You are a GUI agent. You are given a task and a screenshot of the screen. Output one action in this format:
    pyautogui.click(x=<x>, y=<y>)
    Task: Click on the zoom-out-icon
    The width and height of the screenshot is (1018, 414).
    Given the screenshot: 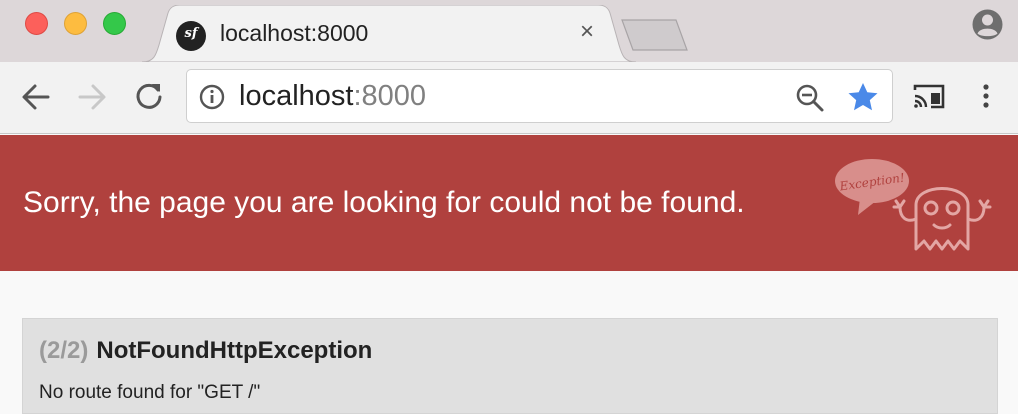 What is the action you would take?
    pyautogui.click(x=810, y=98)
    